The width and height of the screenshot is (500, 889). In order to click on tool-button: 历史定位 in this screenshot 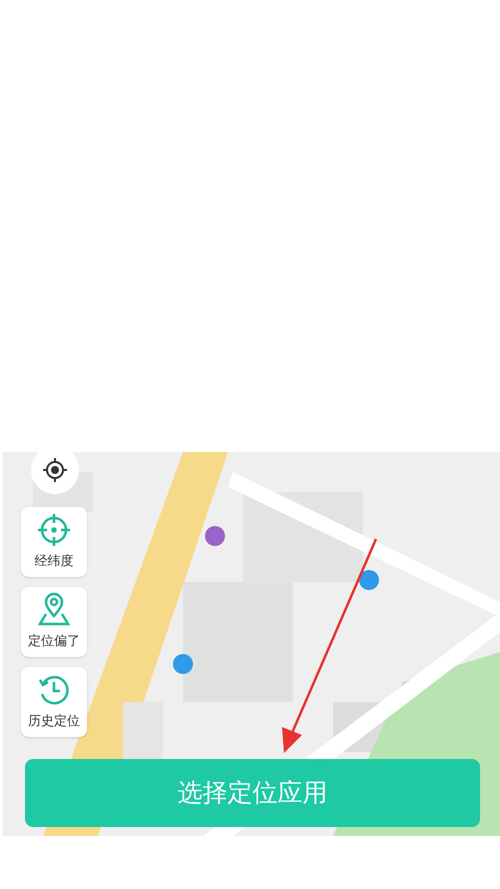, I will do `click(54, 702)`.